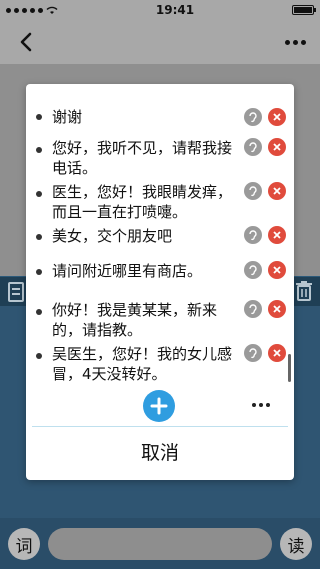 The image size is (320, 569). I want to click on status-bar: 19:41, so click(160, 10).